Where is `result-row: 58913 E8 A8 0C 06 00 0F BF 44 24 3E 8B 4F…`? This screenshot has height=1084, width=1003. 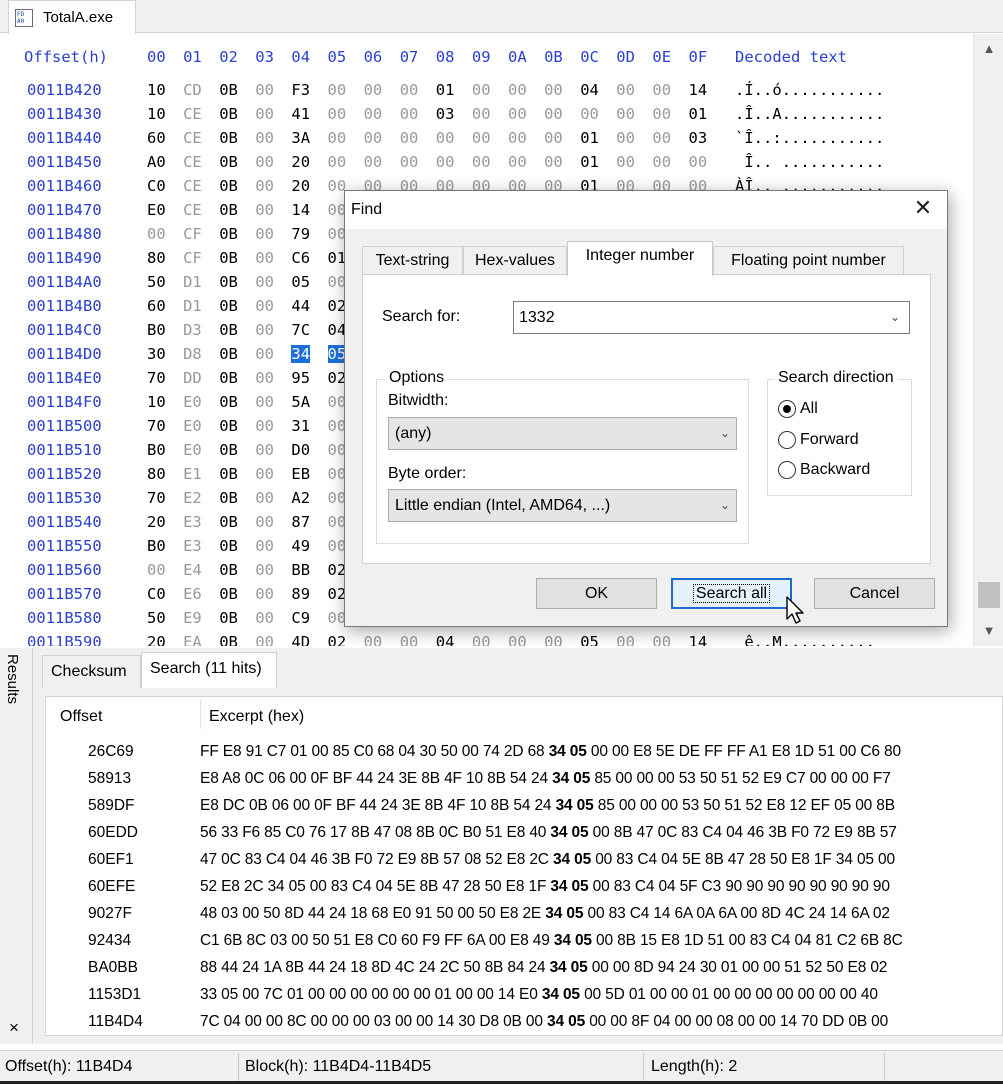 result-row: 58913 E8 A8 0C 06 00 0F BF 44 24 3E 8B 4F… is located at coordinates (521, 779).